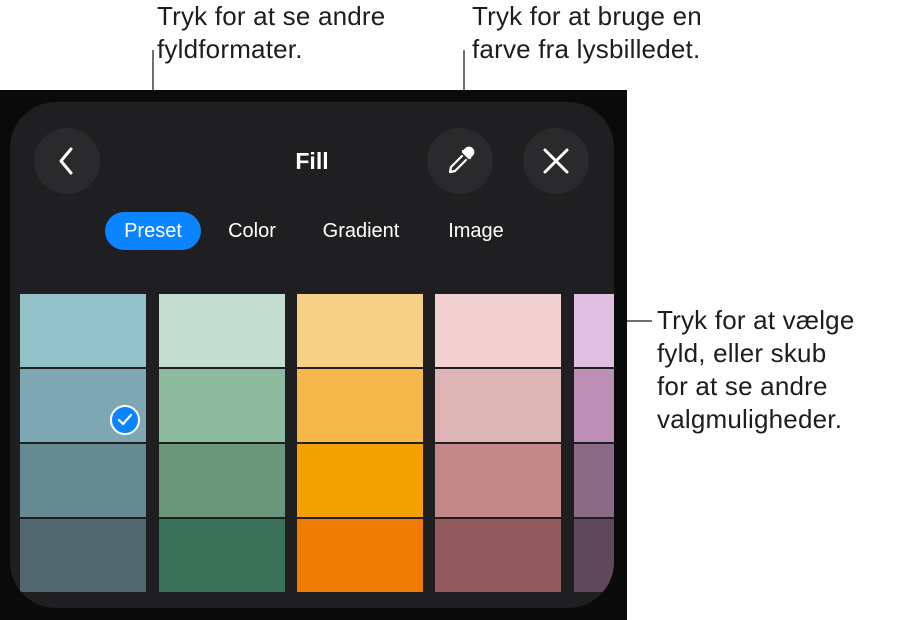  I want to click on tab-color: Color, so click(252, 231).